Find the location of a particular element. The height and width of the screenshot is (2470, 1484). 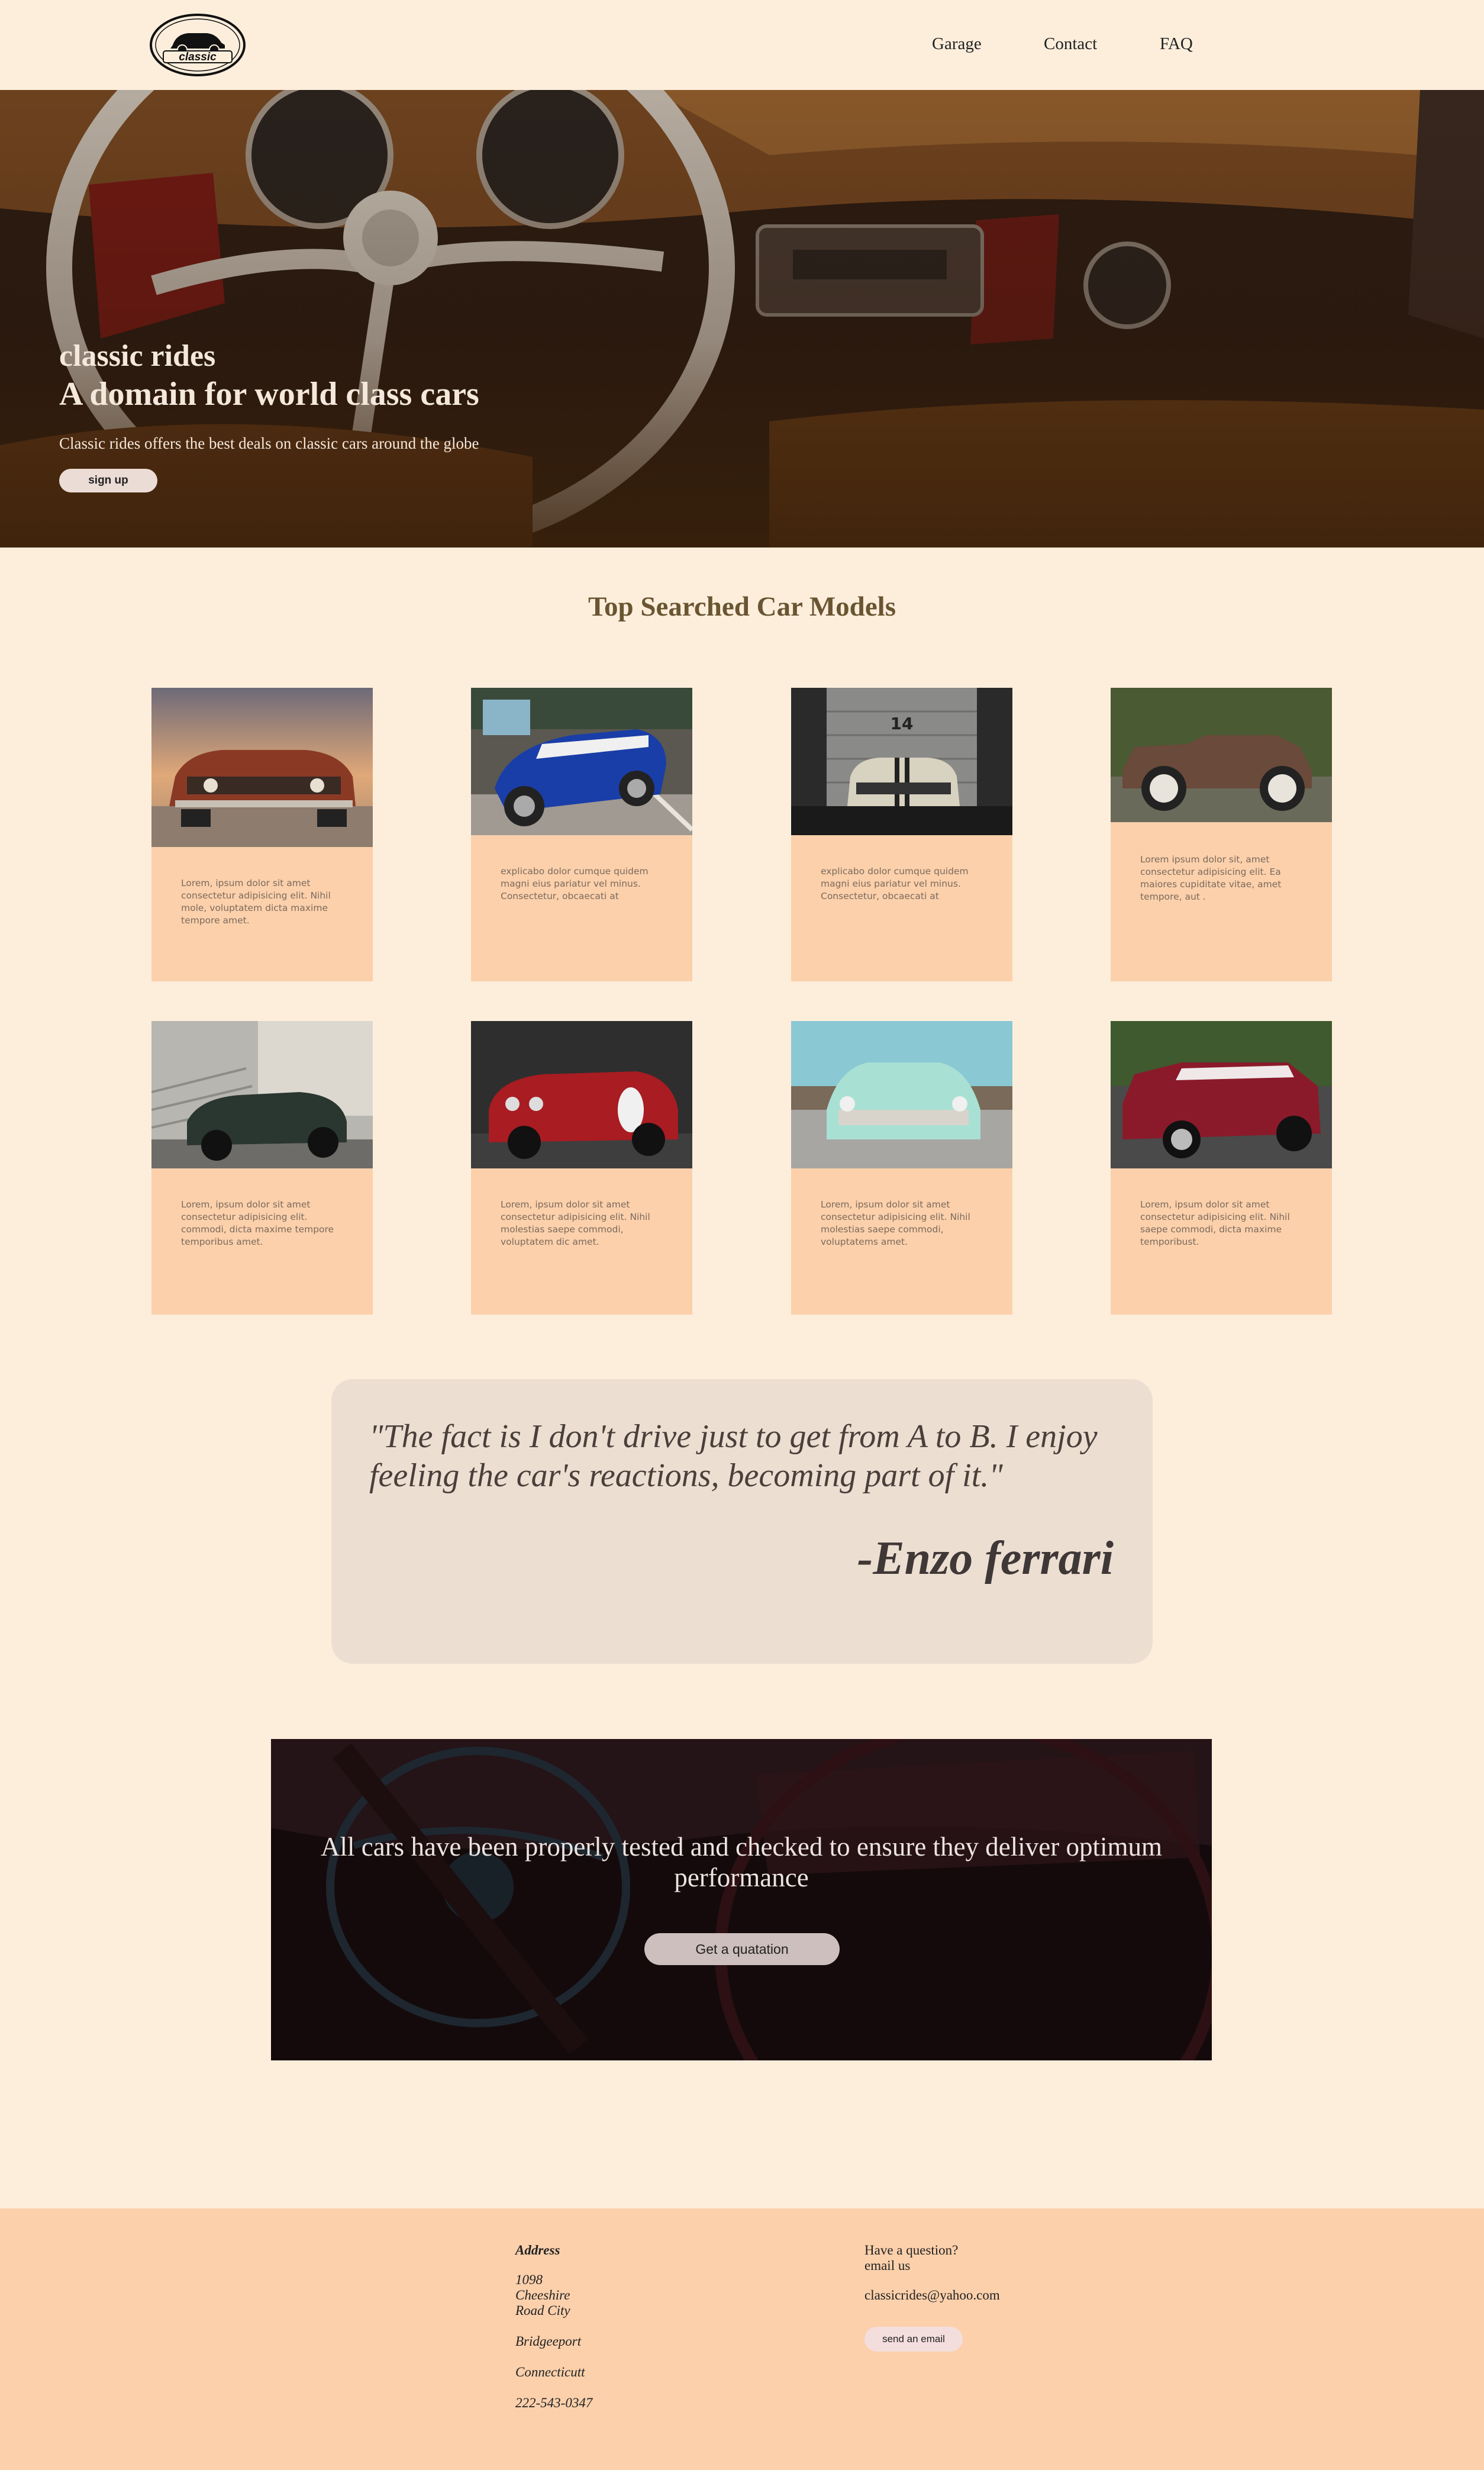

car-photo-red-camaro is located at coordinates (1222, 1094).